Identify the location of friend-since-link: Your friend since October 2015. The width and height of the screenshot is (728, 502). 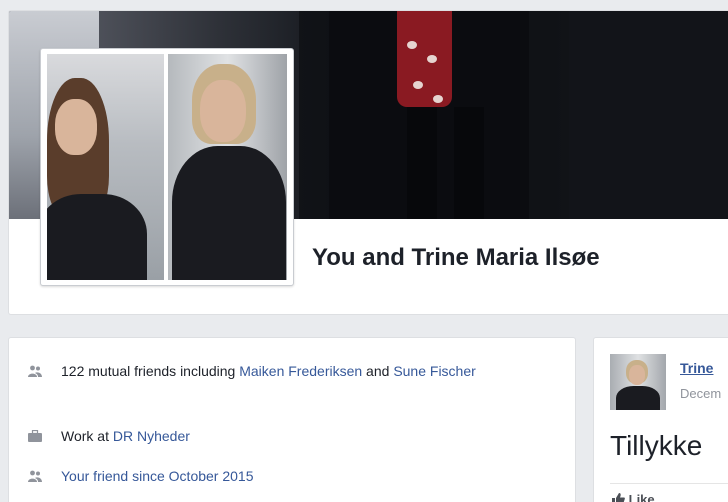
(157, 476).